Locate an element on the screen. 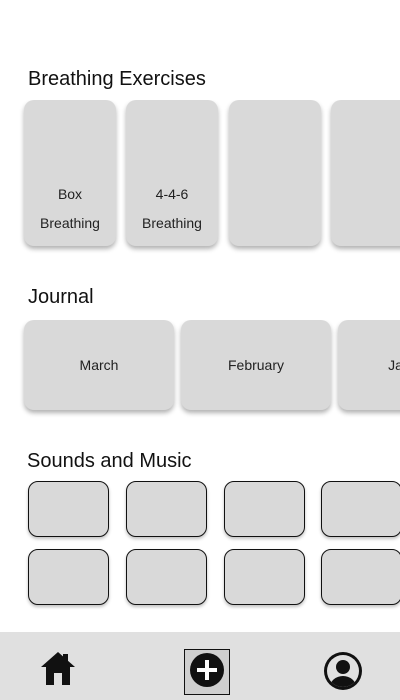  sounds-section-title: Sounds and Music is located at coordinates (109, 461).